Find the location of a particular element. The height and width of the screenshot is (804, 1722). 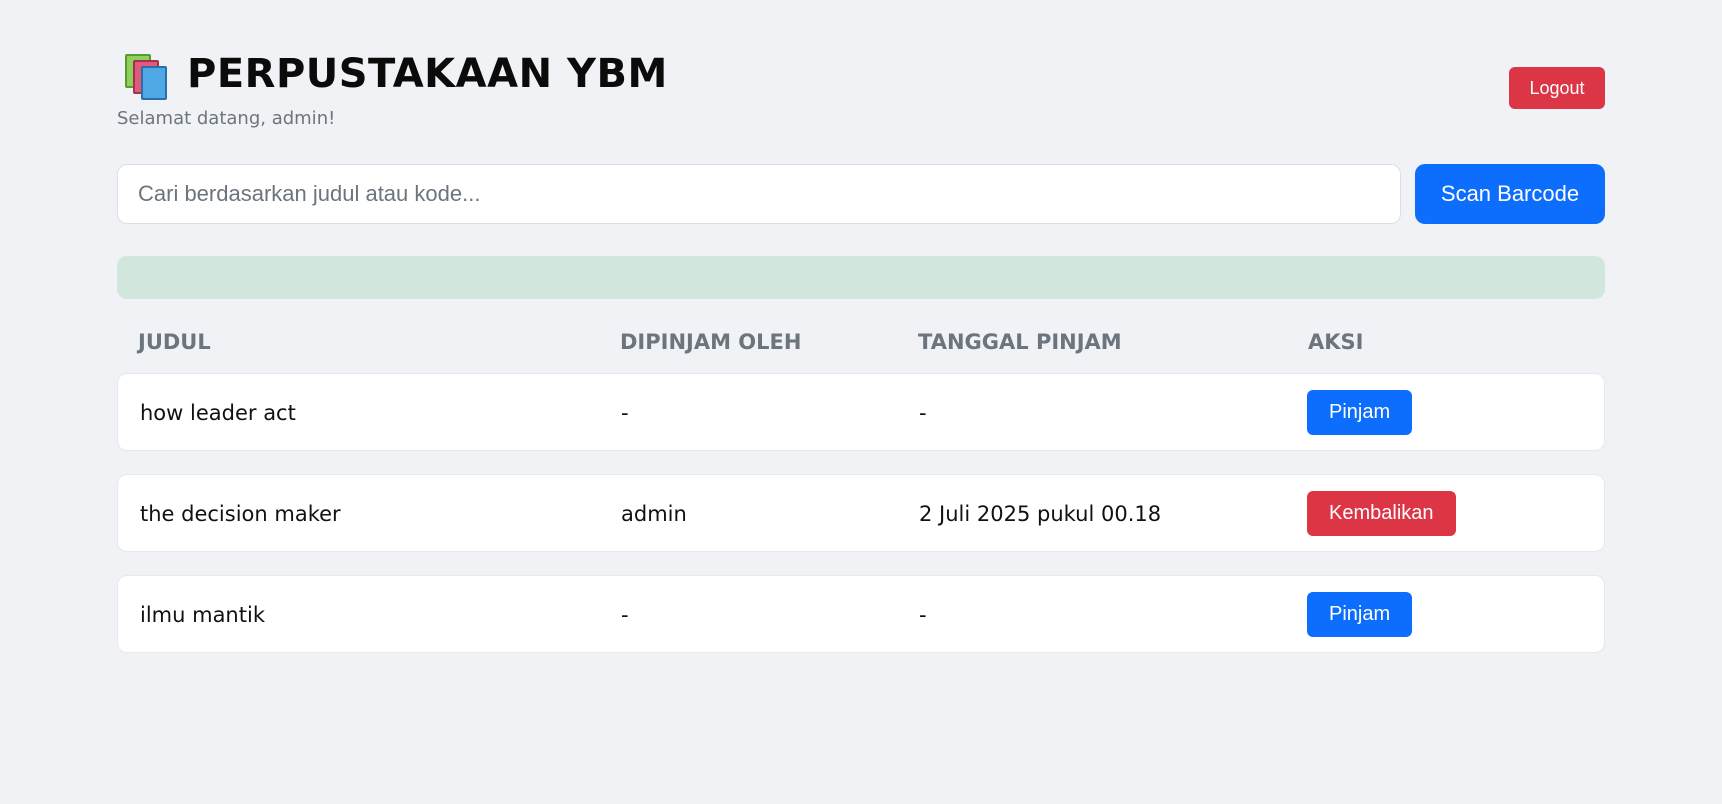

welcome-text: Selamat datang, admin! is located at coordinates (226, 118).